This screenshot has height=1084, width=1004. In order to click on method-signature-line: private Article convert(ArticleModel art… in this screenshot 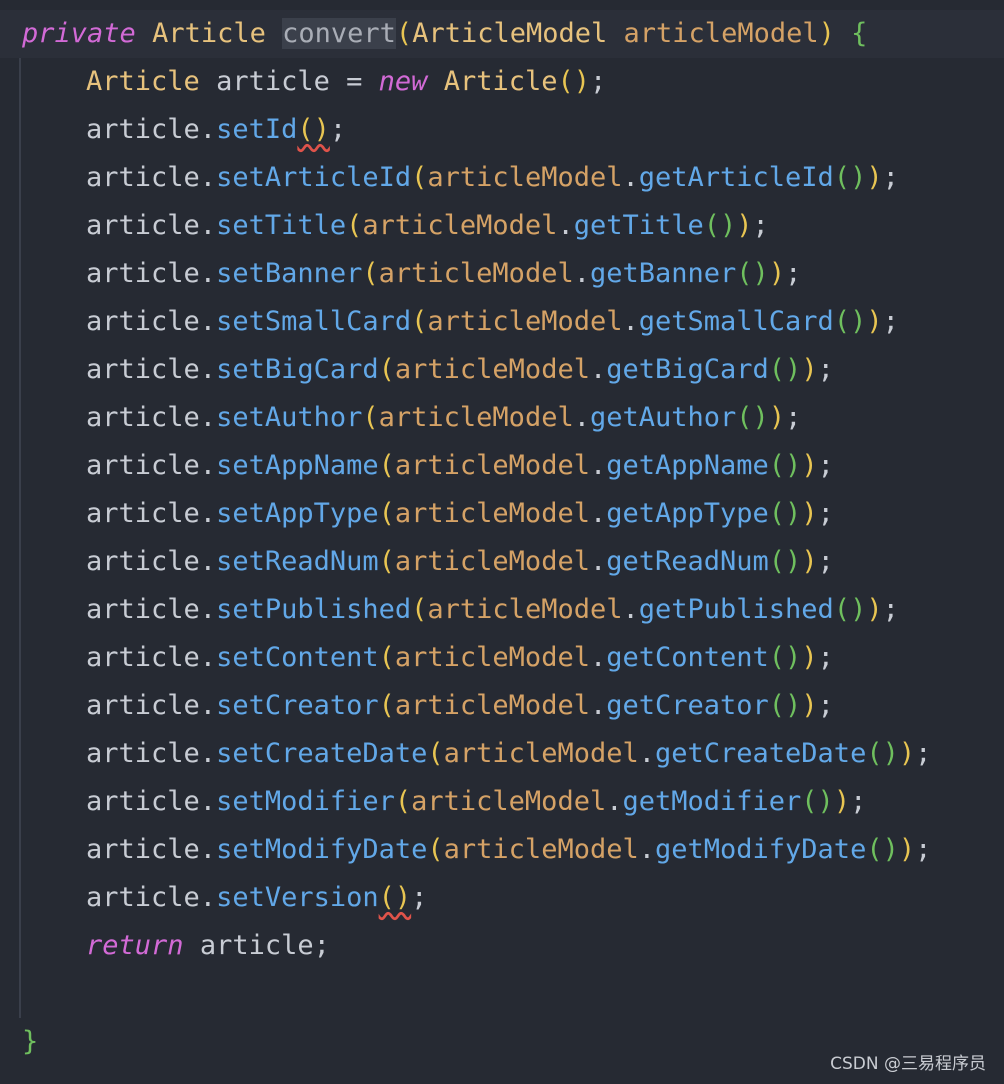, I will do `click(444, 34)`.